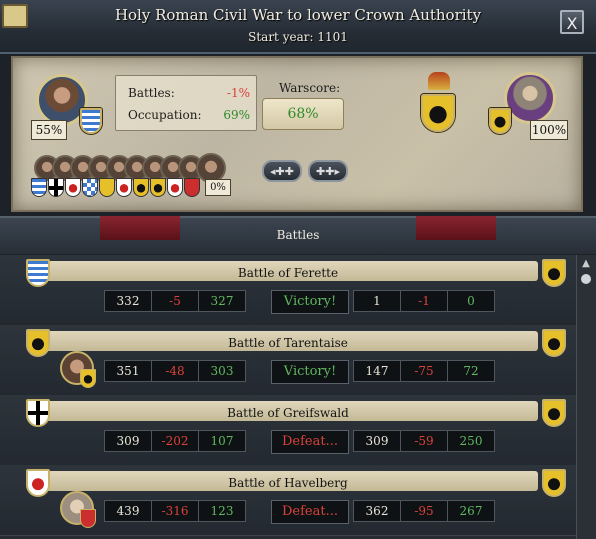 The height and width of the screenshot is (539, 596). What do you see at coordinates (424, 301) in the screenshot?
I see `defender-losses: -1` at bounding box center [424, 301].